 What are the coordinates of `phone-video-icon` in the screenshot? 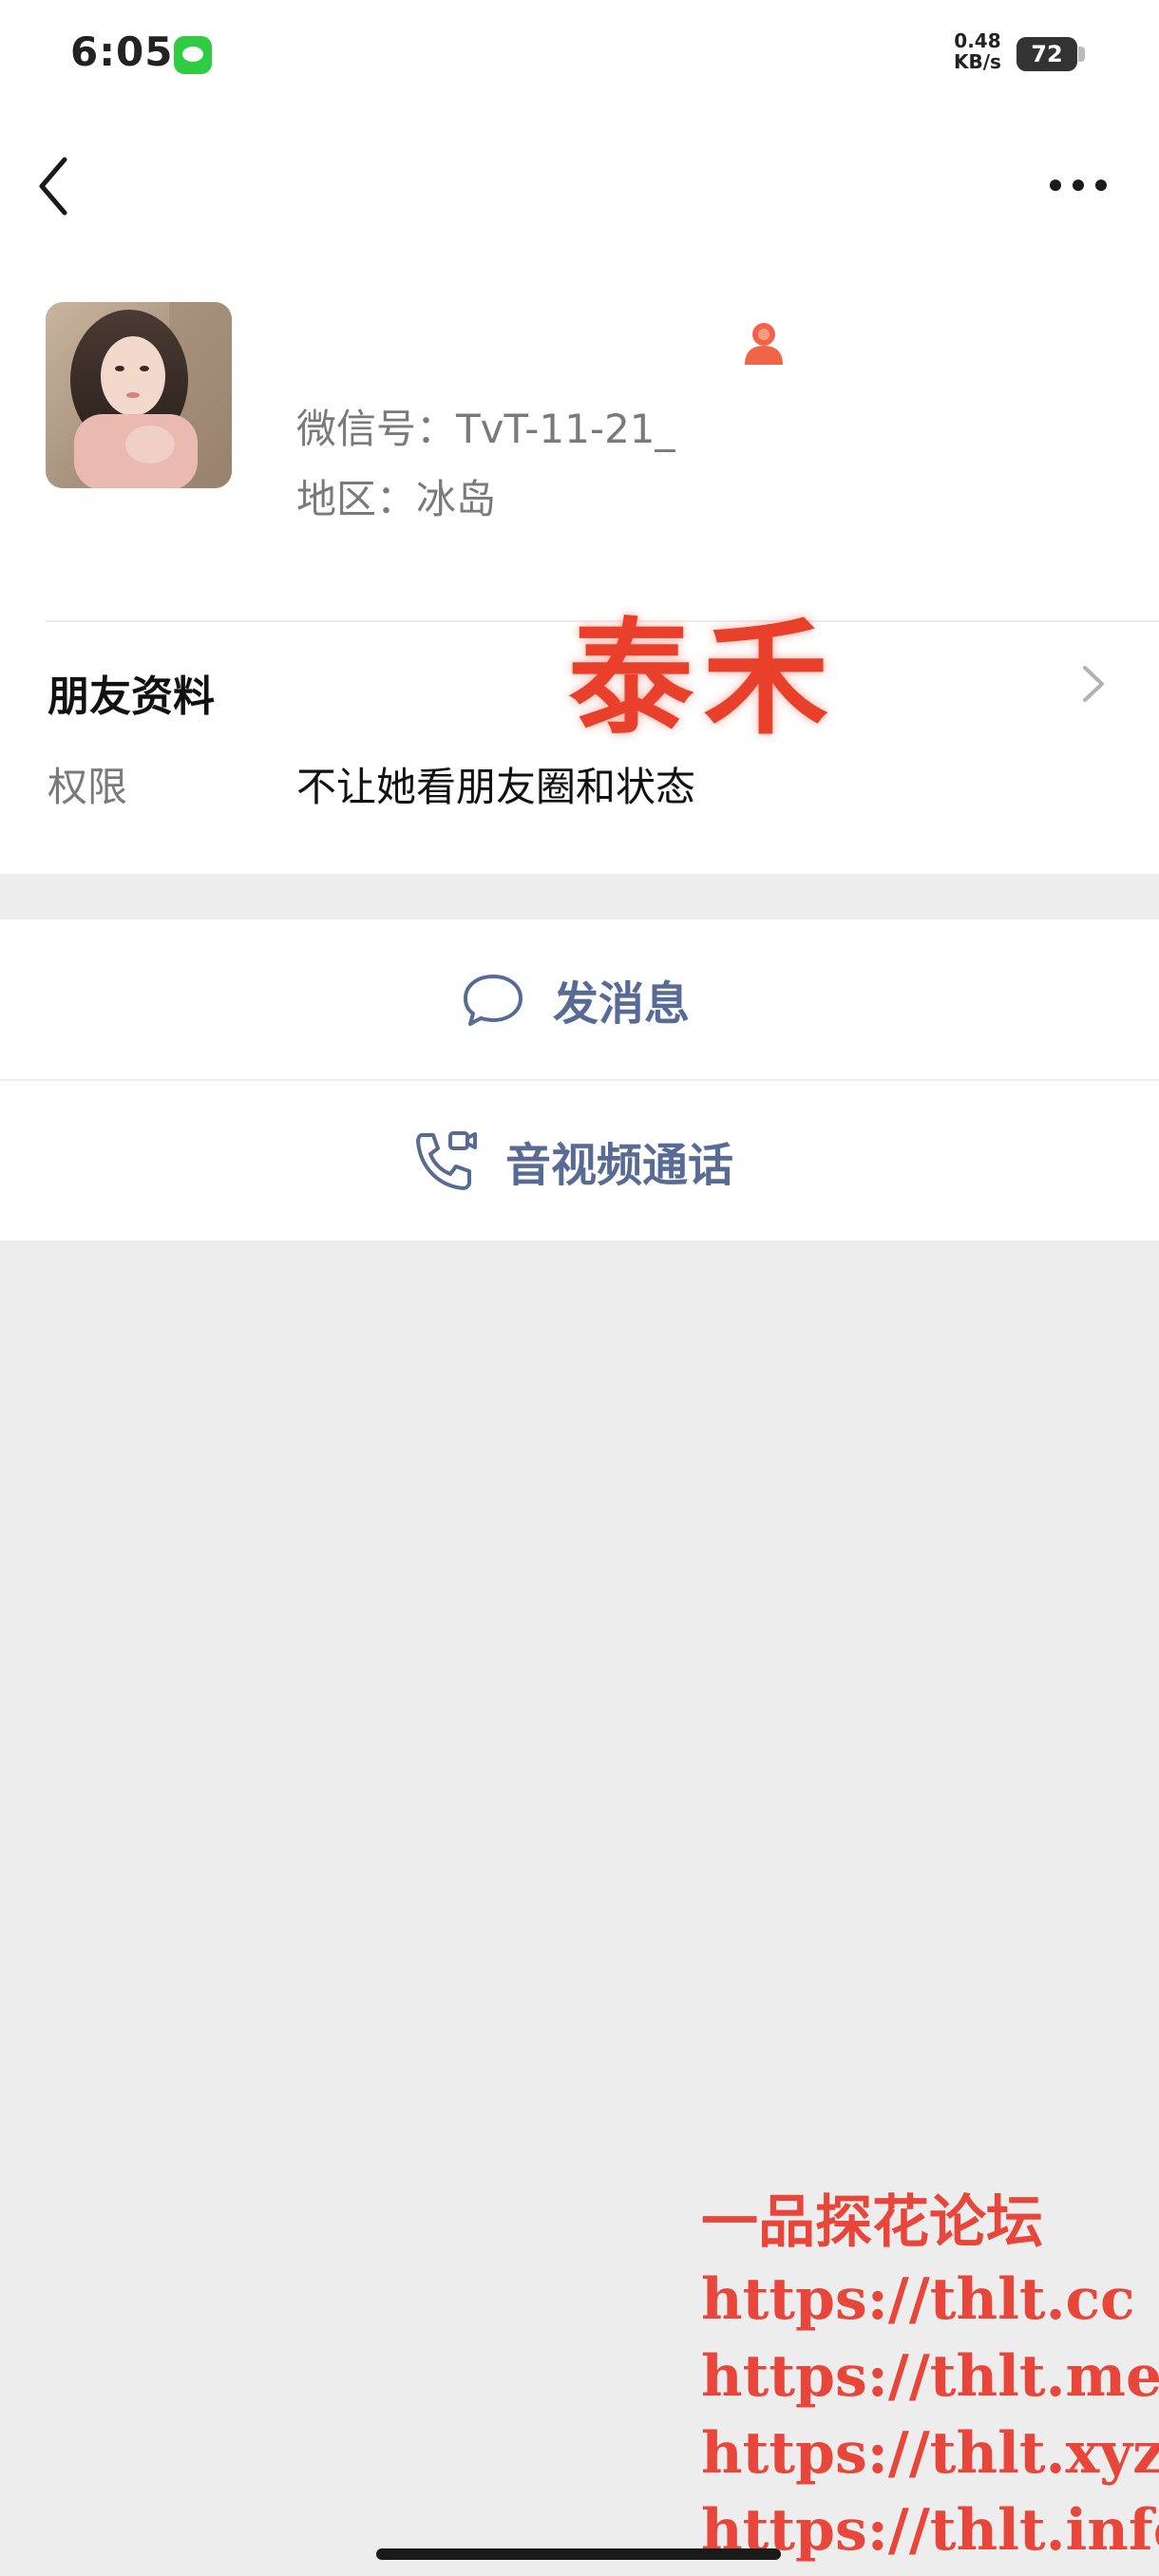 It's located at (446, 1160).